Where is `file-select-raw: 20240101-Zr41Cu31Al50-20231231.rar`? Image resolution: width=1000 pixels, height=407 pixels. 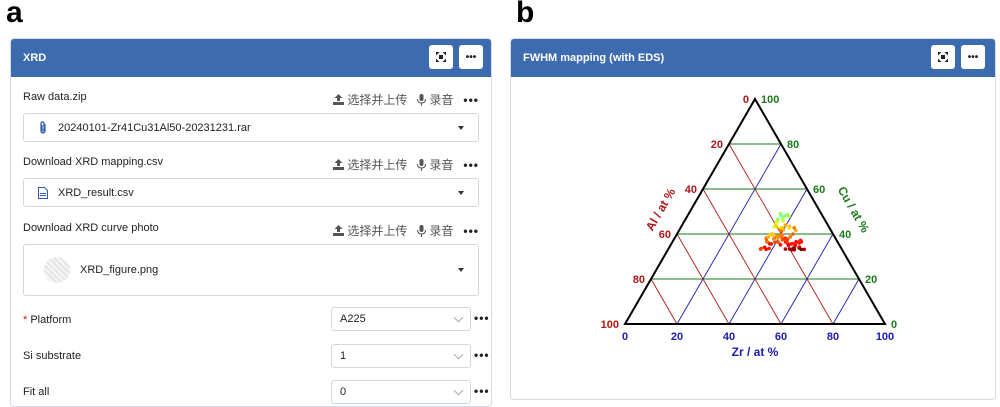 file-select-raw: 20240101-Zr41Cu31Al50-20231231.rar is located at coordinates (251, 127).